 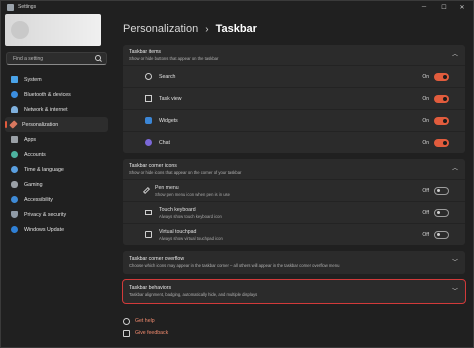 I want to click on breadcrumb-parent: Personalization, so click(x=160, y=29).